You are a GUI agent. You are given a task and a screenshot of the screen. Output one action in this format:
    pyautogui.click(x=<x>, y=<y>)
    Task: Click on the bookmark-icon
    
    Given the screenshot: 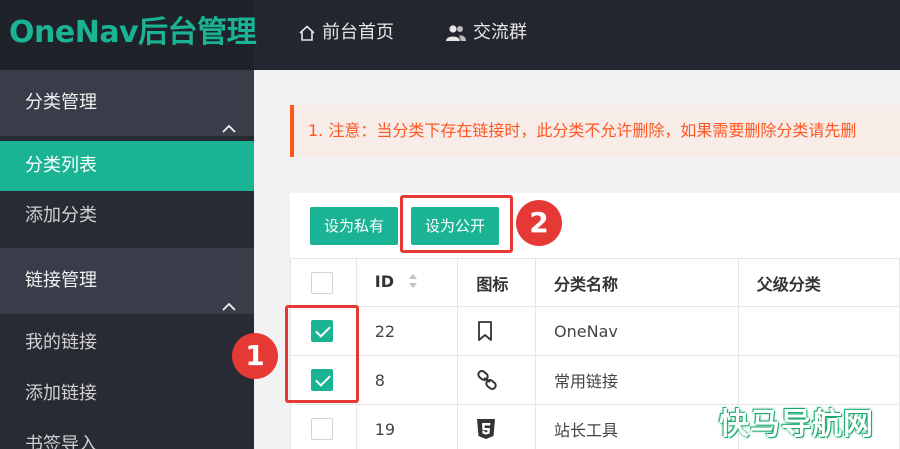 What is the action you would take?
    pyautogui.click(x=505, y=331)
    